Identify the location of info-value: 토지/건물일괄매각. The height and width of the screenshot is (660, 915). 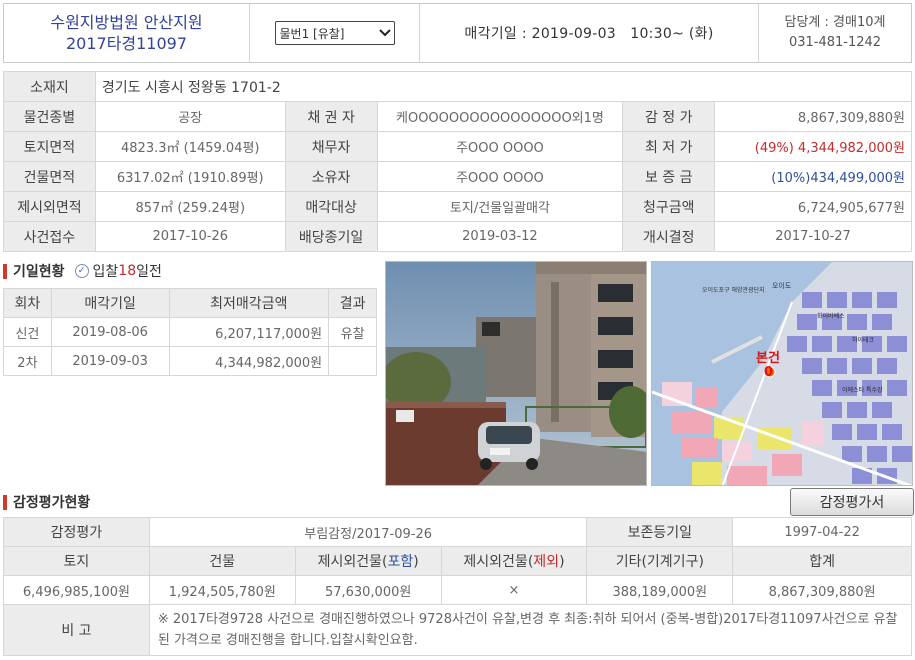
(500, 206).